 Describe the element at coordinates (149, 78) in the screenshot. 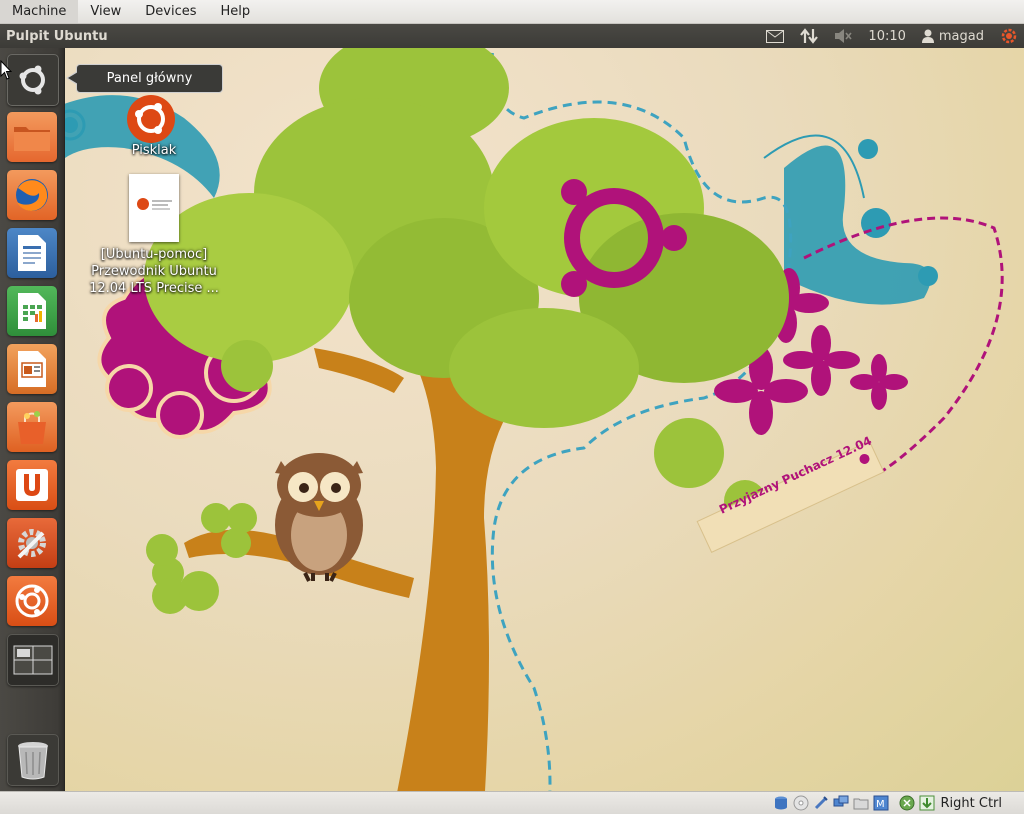

I see `launcher-tooltip: Panel główny` at that location.